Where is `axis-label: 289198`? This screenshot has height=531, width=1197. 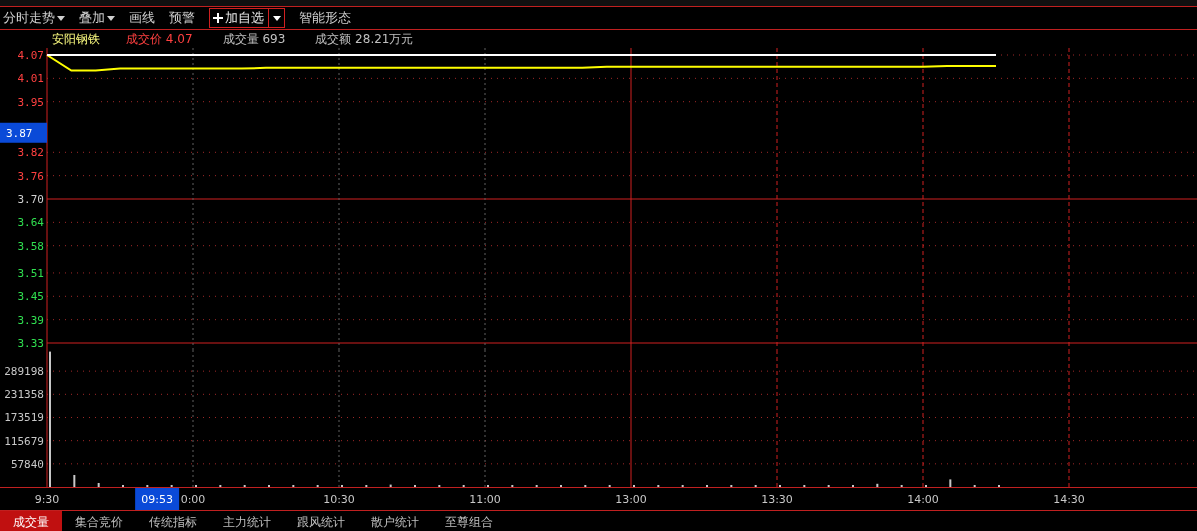 axis-label: 289198 is located at coordinates (24, 372).